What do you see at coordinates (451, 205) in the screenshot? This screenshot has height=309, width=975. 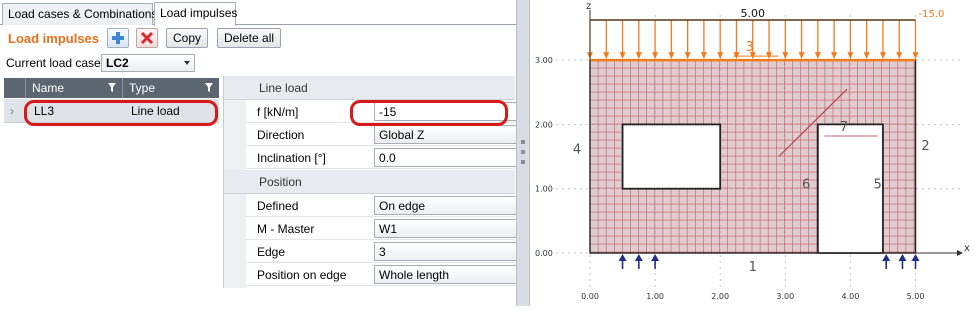 I see `defined-select: On edge` at bounding box center [451, 205].